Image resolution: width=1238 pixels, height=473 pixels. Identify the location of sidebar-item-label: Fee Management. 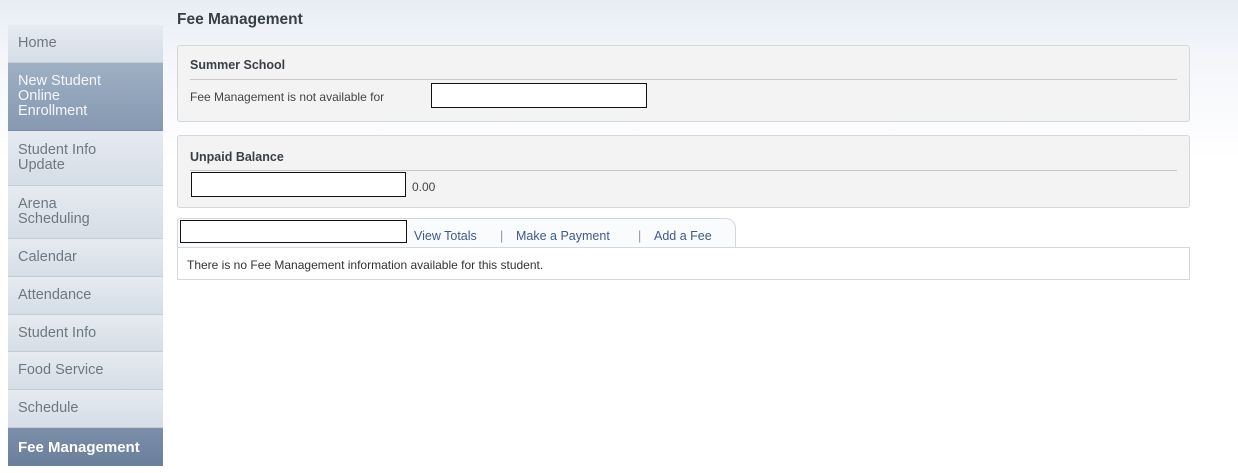
(79, 447).